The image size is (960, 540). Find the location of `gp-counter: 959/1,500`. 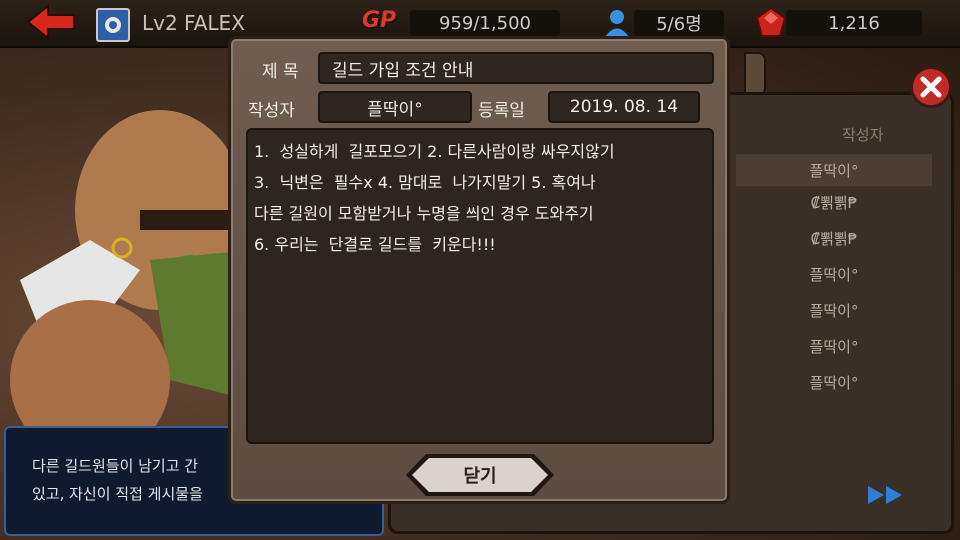

gp-counter: 959/1,500 is located at coordinates (485, 23).